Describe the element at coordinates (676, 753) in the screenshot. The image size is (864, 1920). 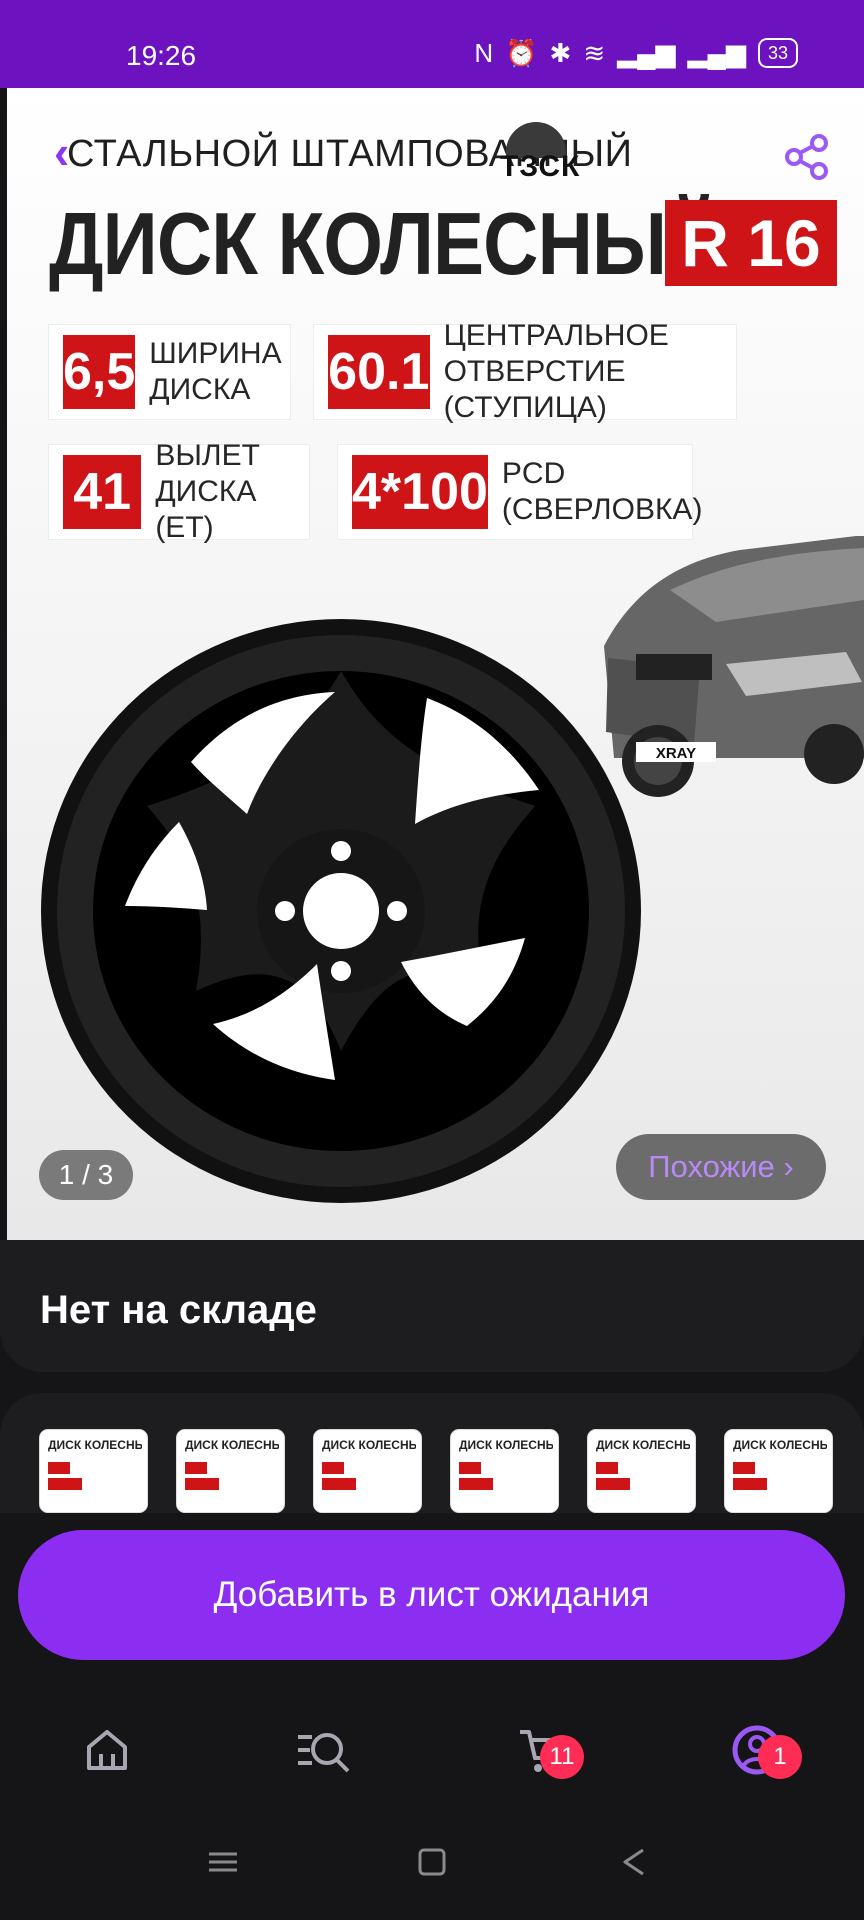
I see `car-model-label: XRAY` at that location.